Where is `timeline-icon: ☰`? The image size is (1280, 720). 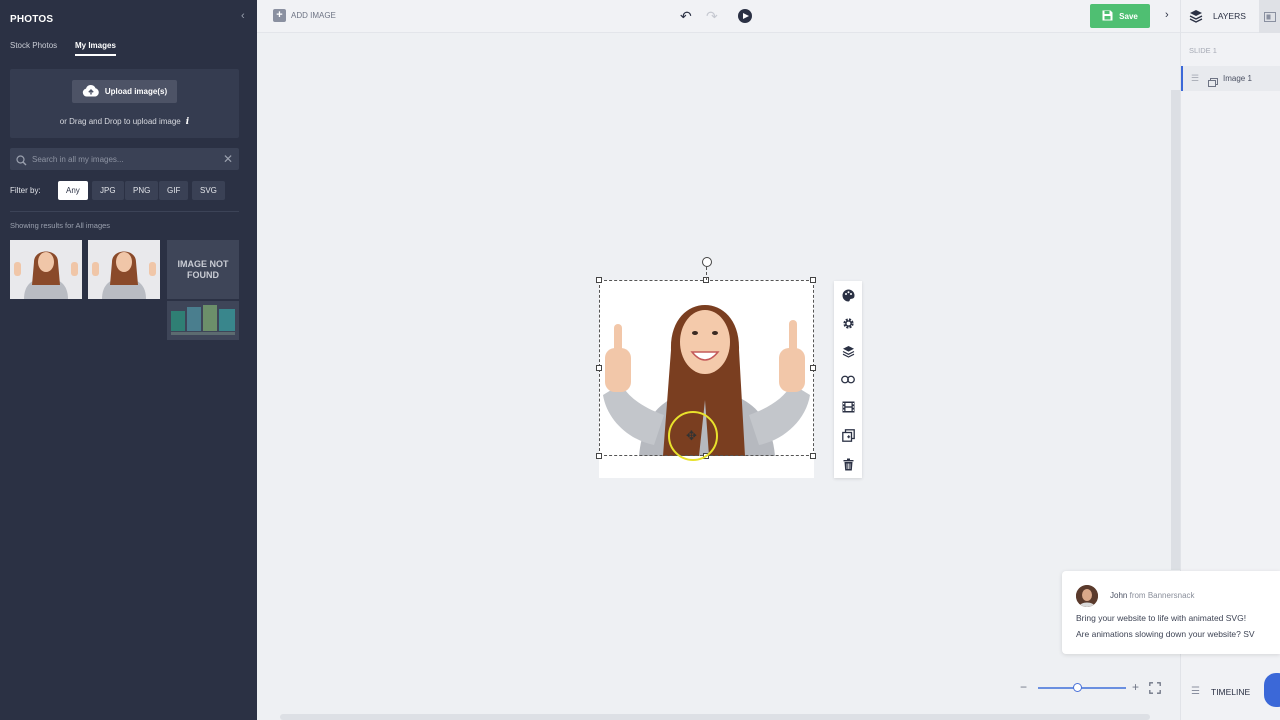
timeline-icon: ☰ is located at coordinates (1195, 691).